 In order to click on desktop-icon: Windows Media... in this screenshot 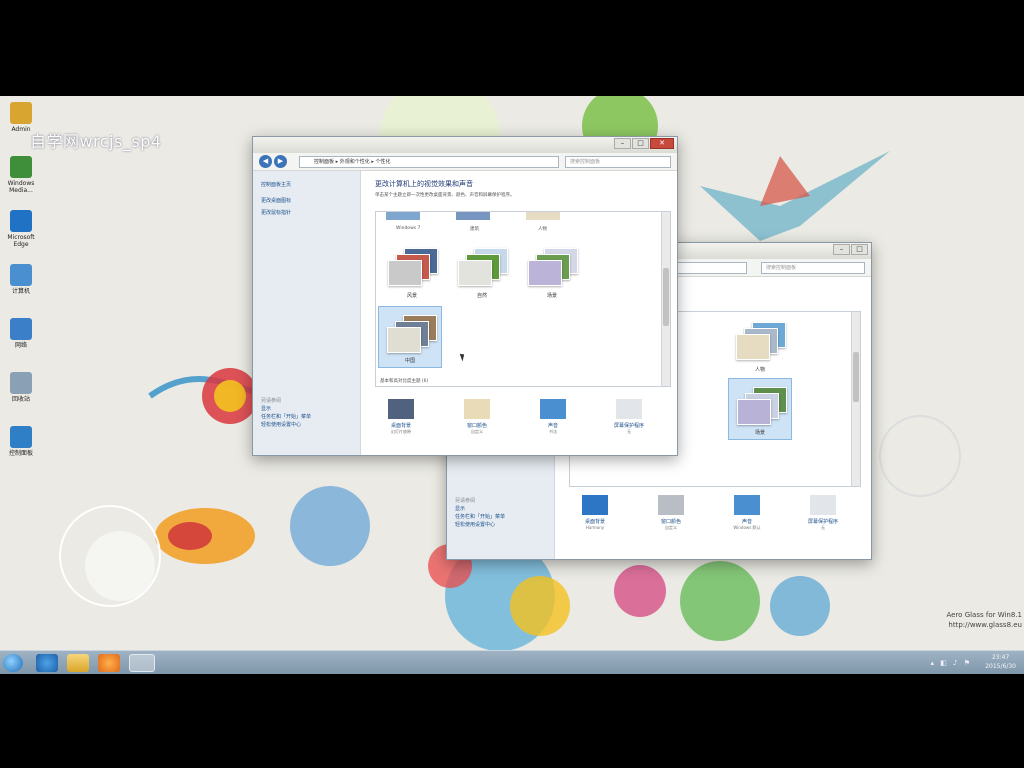, I will do `click(21, 175)`.